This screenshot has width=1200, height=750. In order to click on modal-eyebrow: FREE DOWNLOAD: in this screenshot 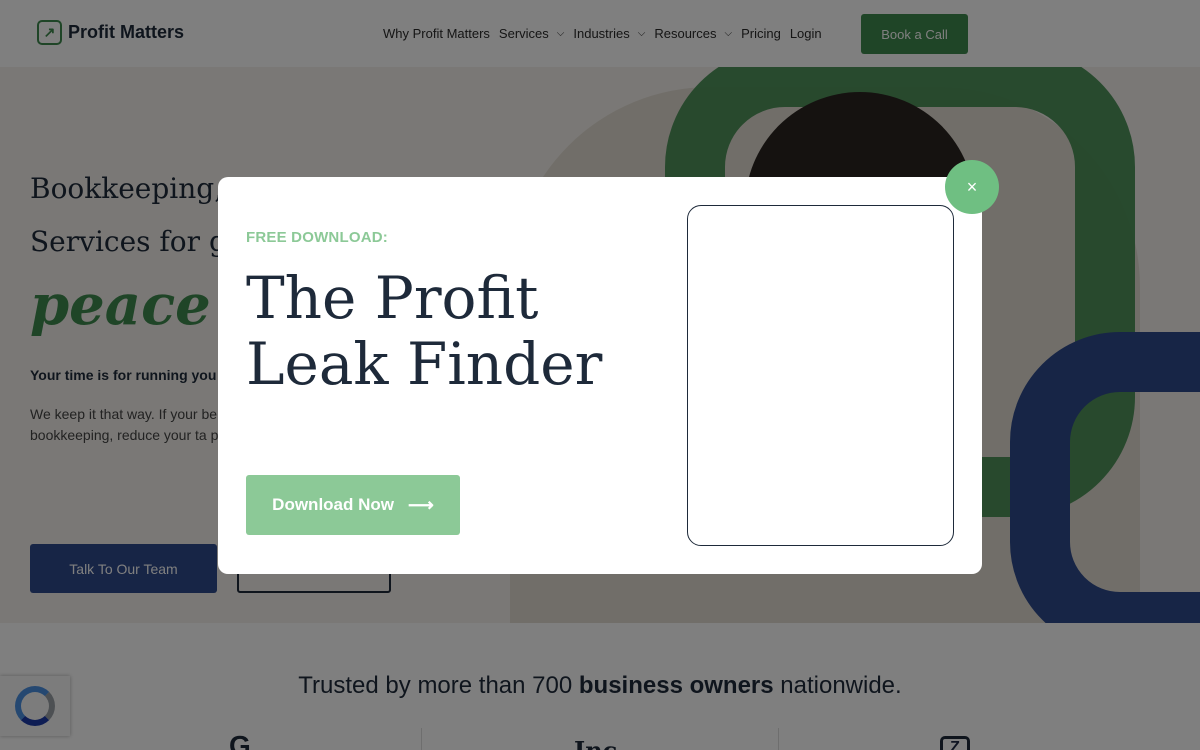, I will do `click(317, 237)`.